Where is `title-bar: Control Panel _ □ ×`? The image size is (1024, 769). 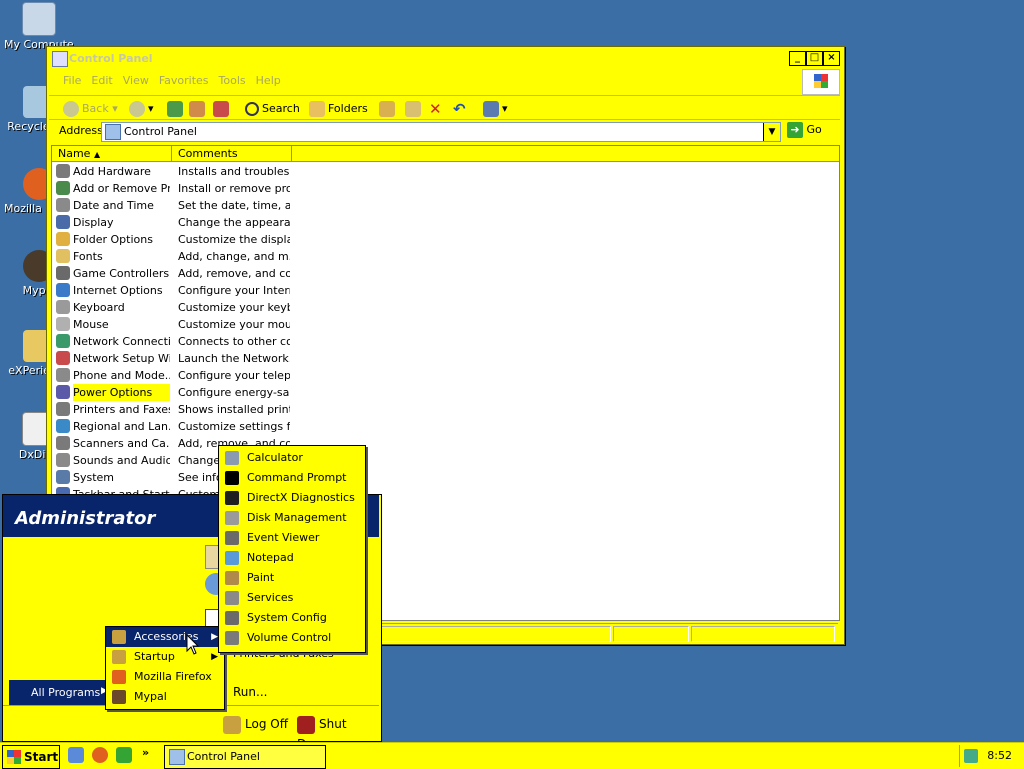
title-bar: Control Panel _ □ × is located at coordinates (445, 58).